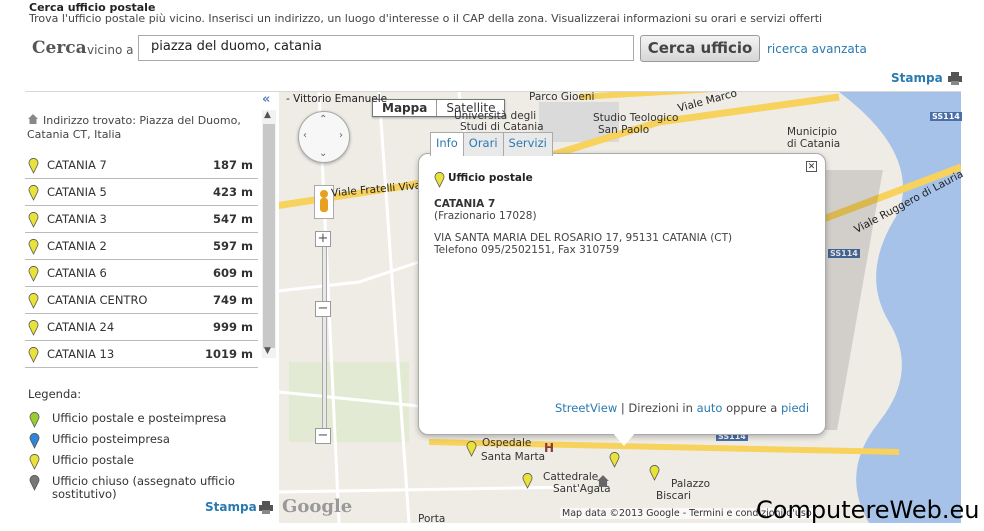  I want to click on list-item: CATANIA 2 597 m, so click(141, 246).